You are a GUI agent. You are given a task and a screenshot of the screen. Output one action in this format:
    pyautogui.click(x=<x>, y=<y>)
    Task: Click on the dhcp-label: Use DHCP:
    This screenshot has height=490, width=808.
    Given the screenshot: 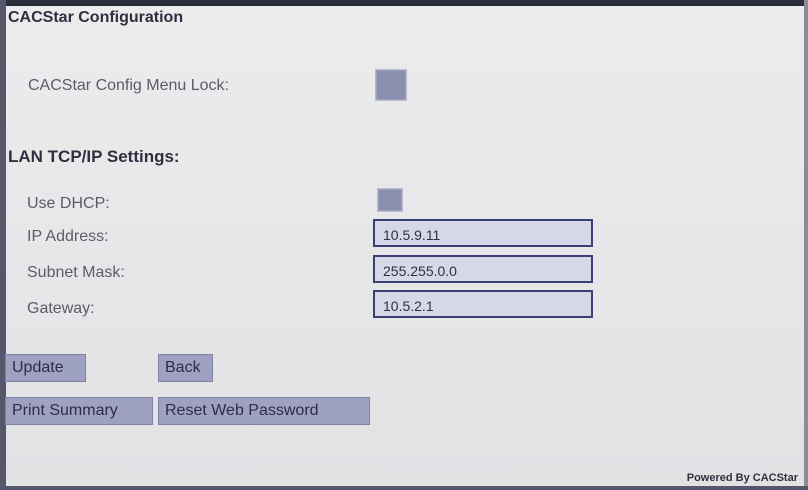 What is the action you would take?
    pyautogui.click(x=68, y=203)
    